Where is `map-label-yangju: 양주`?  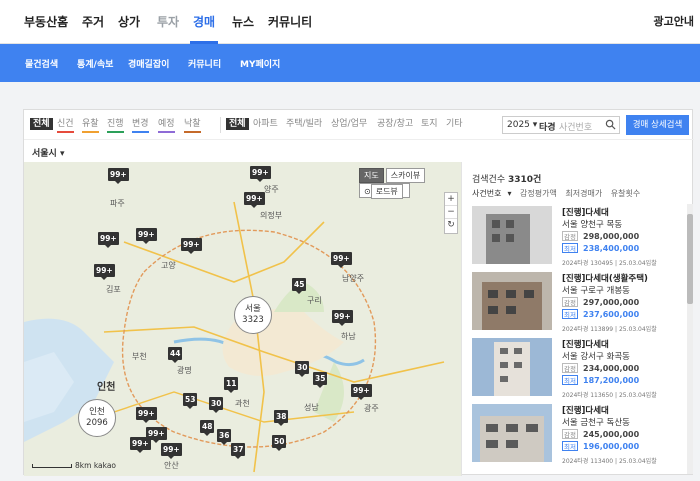
map-label-yangju: 양주 is located at coordinates (271, 189).